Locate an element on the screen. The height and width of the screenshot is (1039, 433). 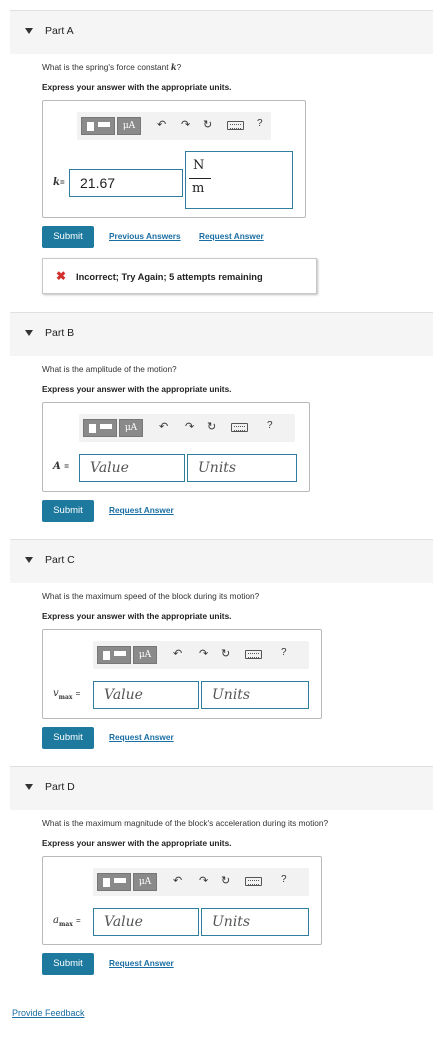
unit-denominator: m is located at coordinates (198, 188).